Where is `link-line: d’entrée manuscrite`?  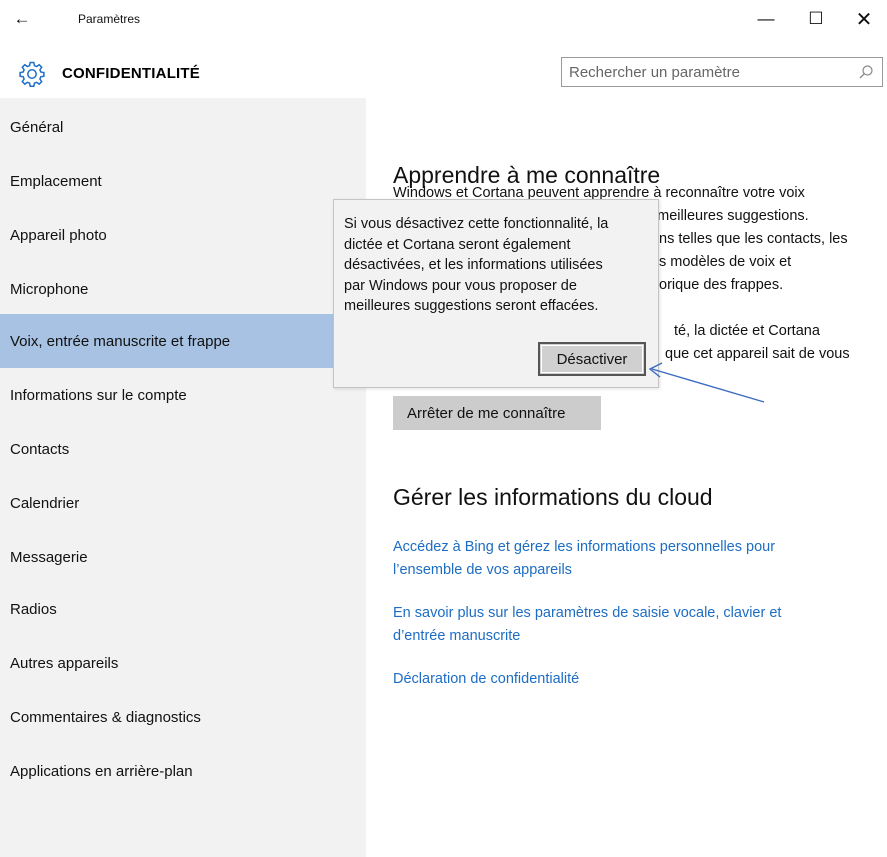 link-line: d’entrée manuscrite is located at coordinates (457, 636).